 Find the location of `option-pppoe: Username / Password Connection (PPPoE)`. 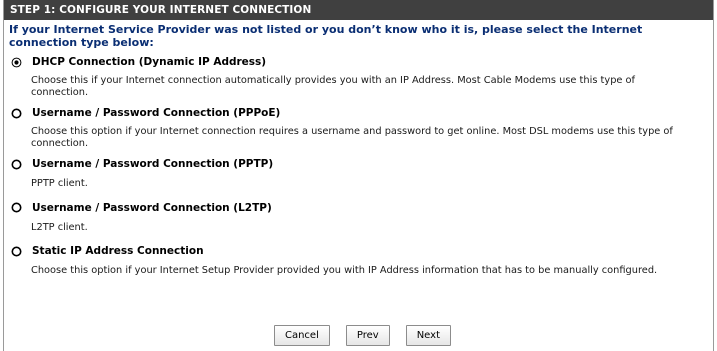

option-pppoe: Username / Password Connection (PPPoE) is located at coordinates (358, 113).